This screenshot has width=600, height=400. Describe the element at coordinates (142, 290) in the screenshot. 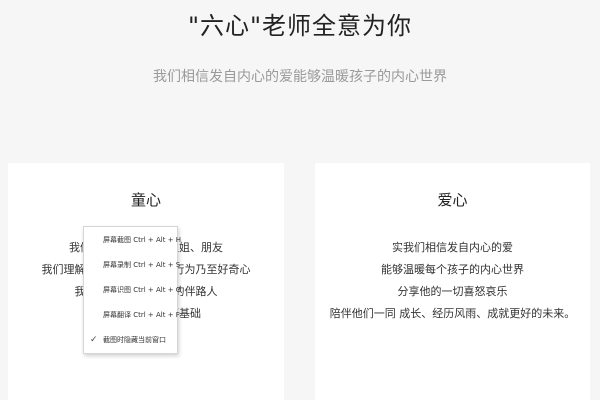

I see `menu-item-label: 屏幕识图 Ctrl + Alt + O` at that location.